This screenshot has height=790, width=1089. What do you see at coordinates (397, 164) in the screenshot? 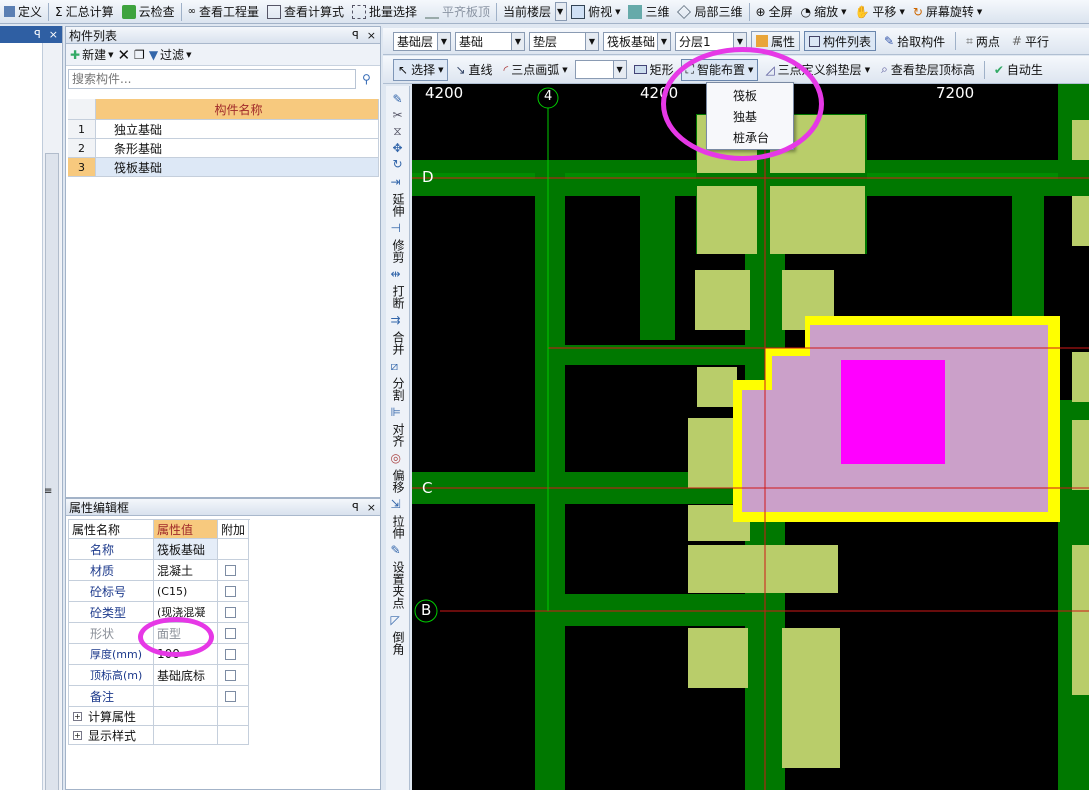
I see `rotate-icon: ↻` at bounding box center [397, 164].